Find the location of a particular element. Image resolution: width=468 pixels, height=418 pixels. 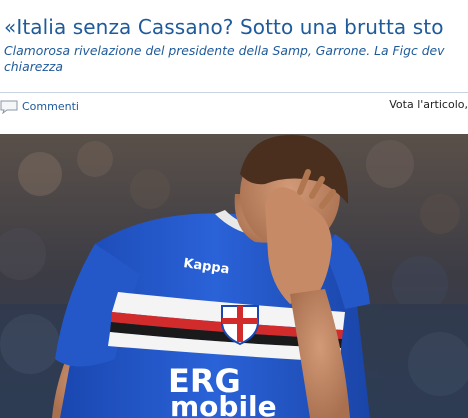

comments-link: Commenti is located at coordinates (39, 106).